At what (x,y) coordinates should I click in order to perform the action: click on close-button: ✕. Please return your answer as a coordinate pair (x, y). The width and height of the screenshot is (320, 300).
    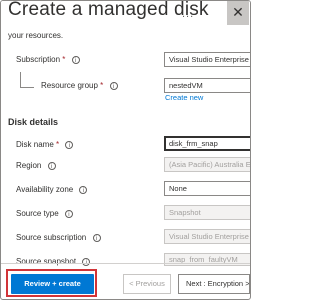
    Looking at the image, I should click on (238, 13).